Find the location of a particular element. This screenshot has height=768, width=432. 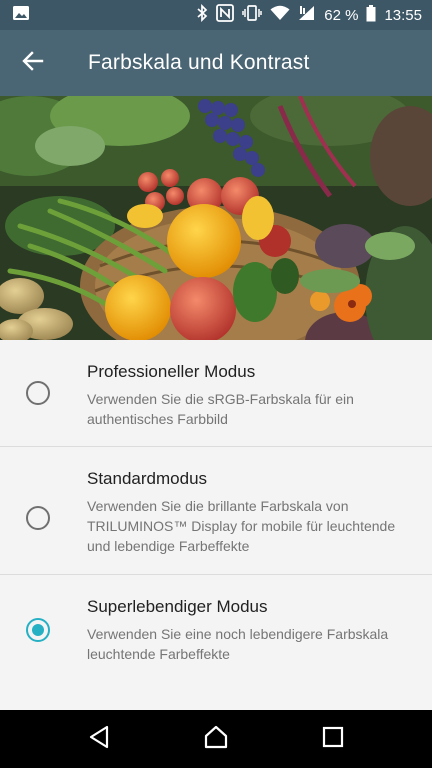

home-icon is located at coordinates (216, 739).